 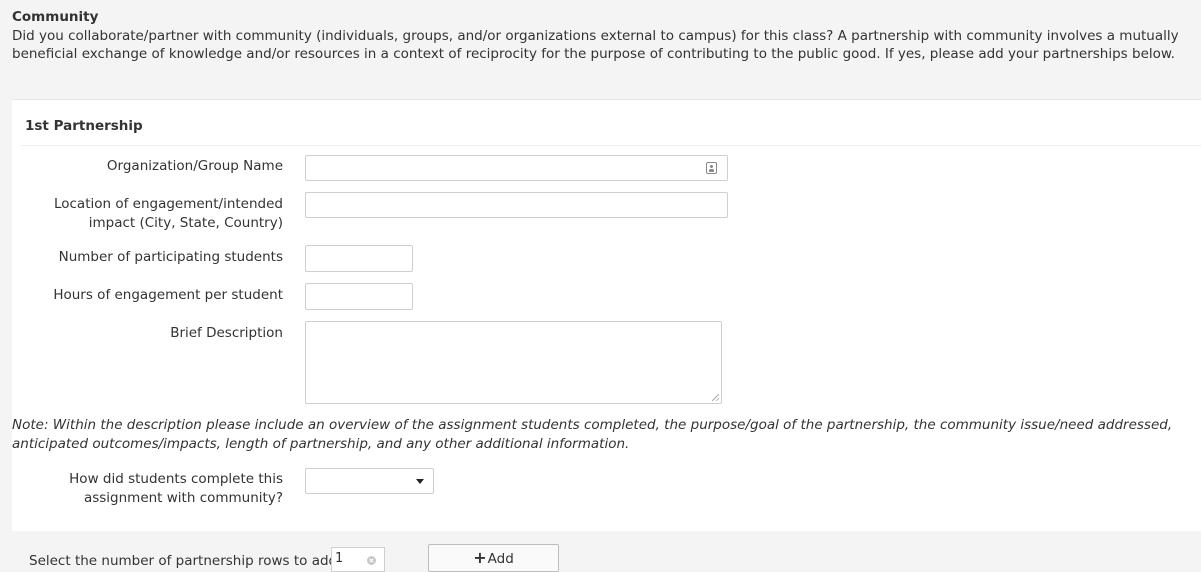 I want to click on clear-icon, so click(x=371, y=560).